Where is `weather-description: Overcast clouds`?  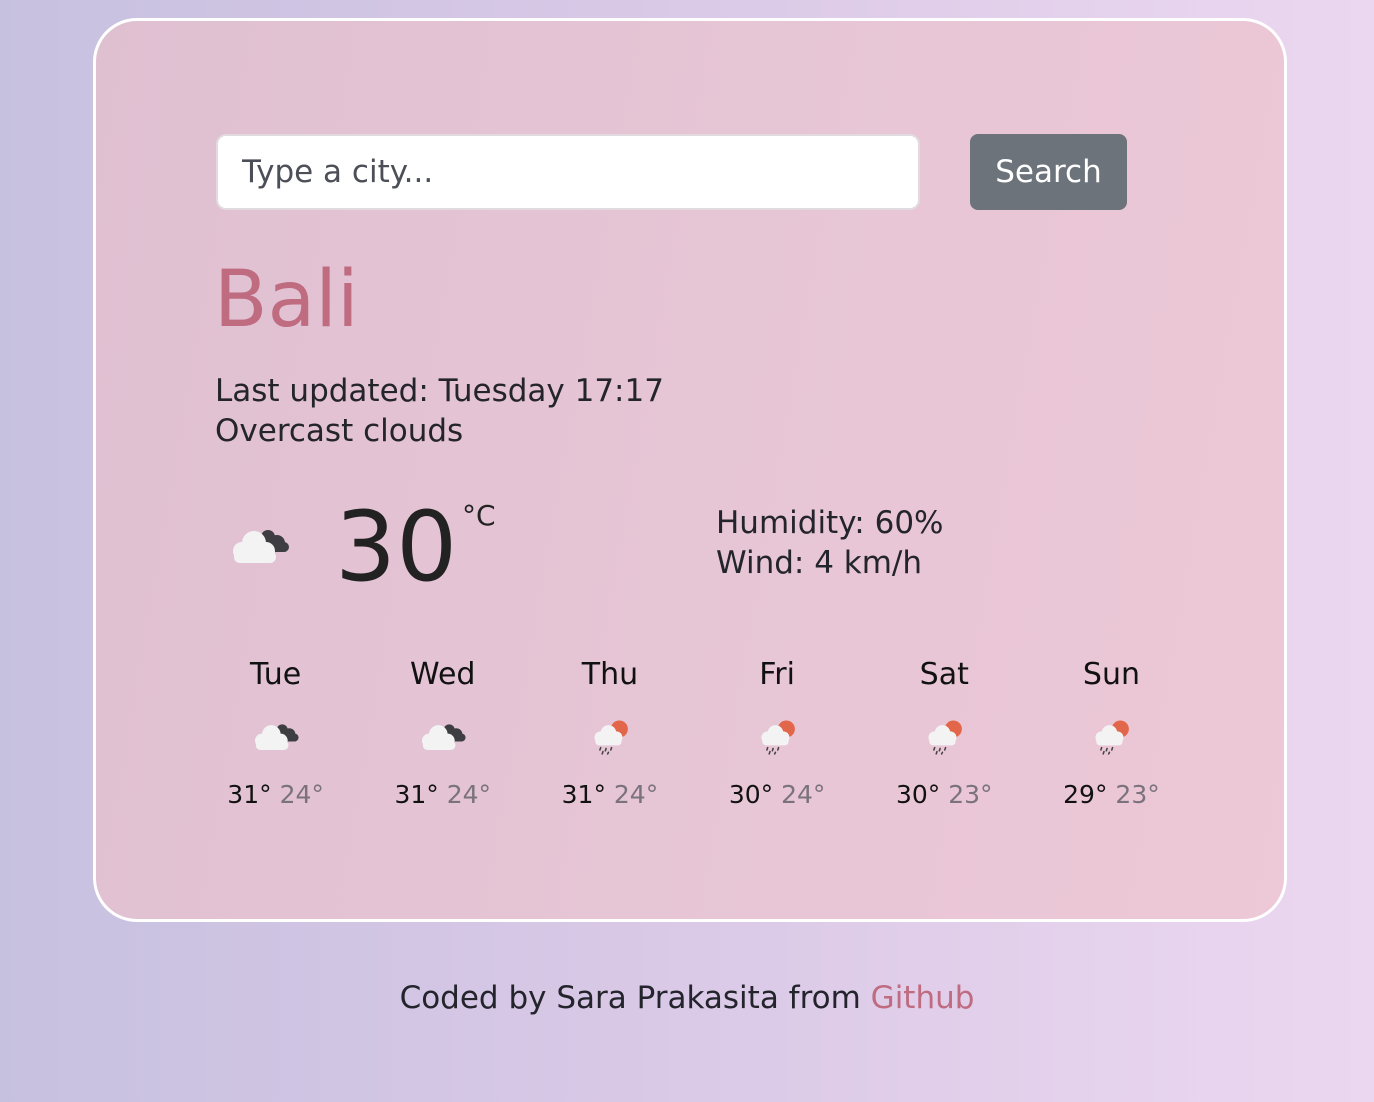 weather-description: Overcast clouds is located at coordinates (339, 431).